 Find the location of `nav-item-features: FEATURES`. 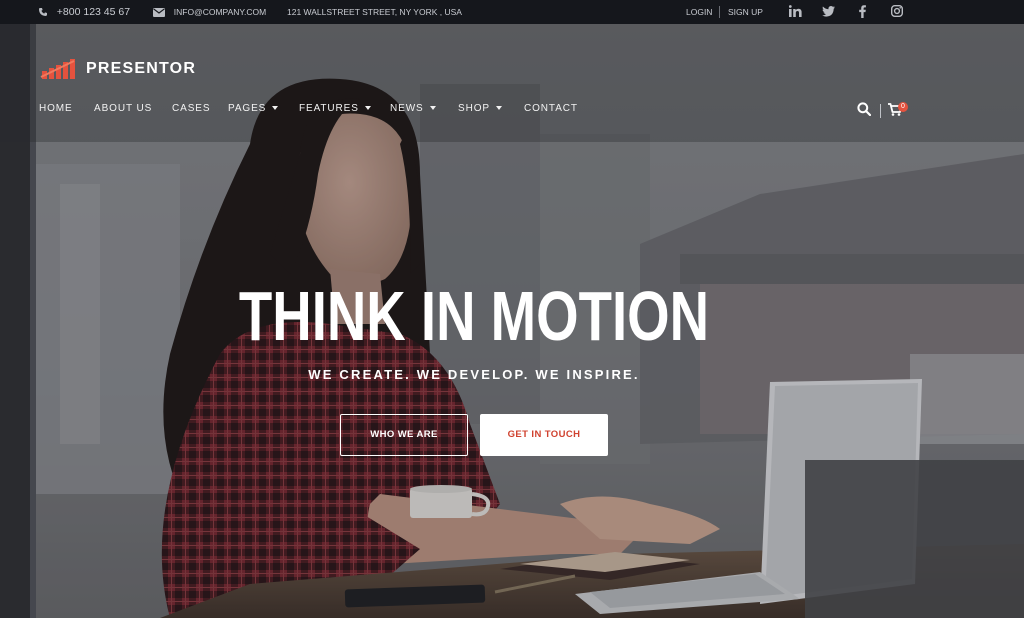

nav-item-features: FEATURES is located at coordinates (335, 109).